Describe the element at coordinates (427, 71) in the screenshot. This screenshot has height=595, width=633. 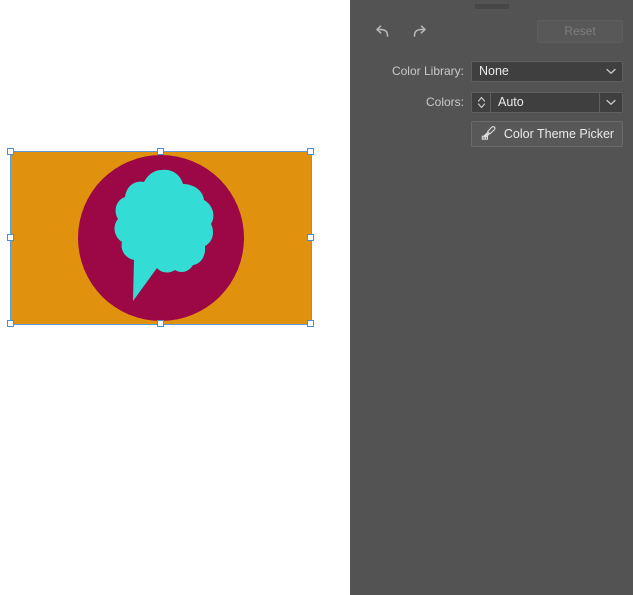
I see `color-library-label: Color Library:` at that location.